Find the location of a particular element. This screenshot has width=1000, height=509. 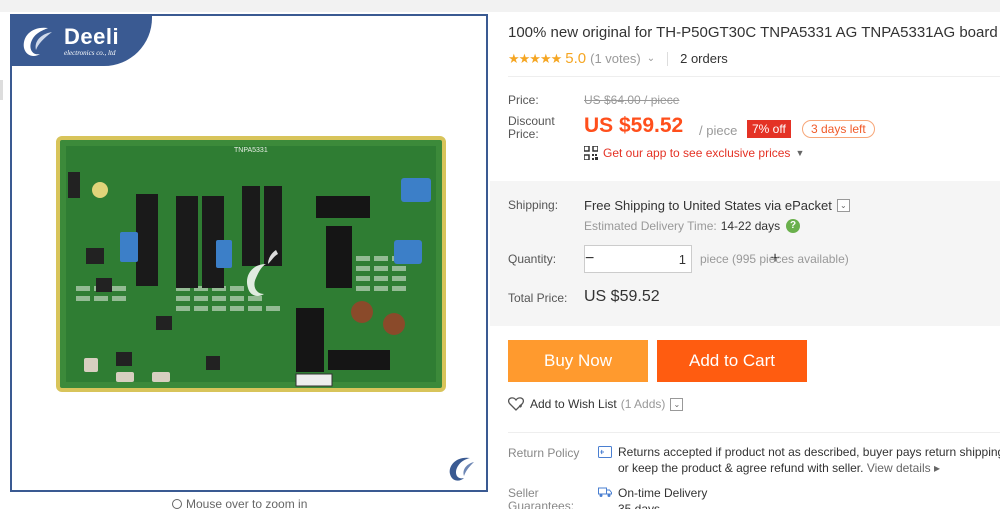

total-price-label: Total Price: is located at coordinates (538, 298).